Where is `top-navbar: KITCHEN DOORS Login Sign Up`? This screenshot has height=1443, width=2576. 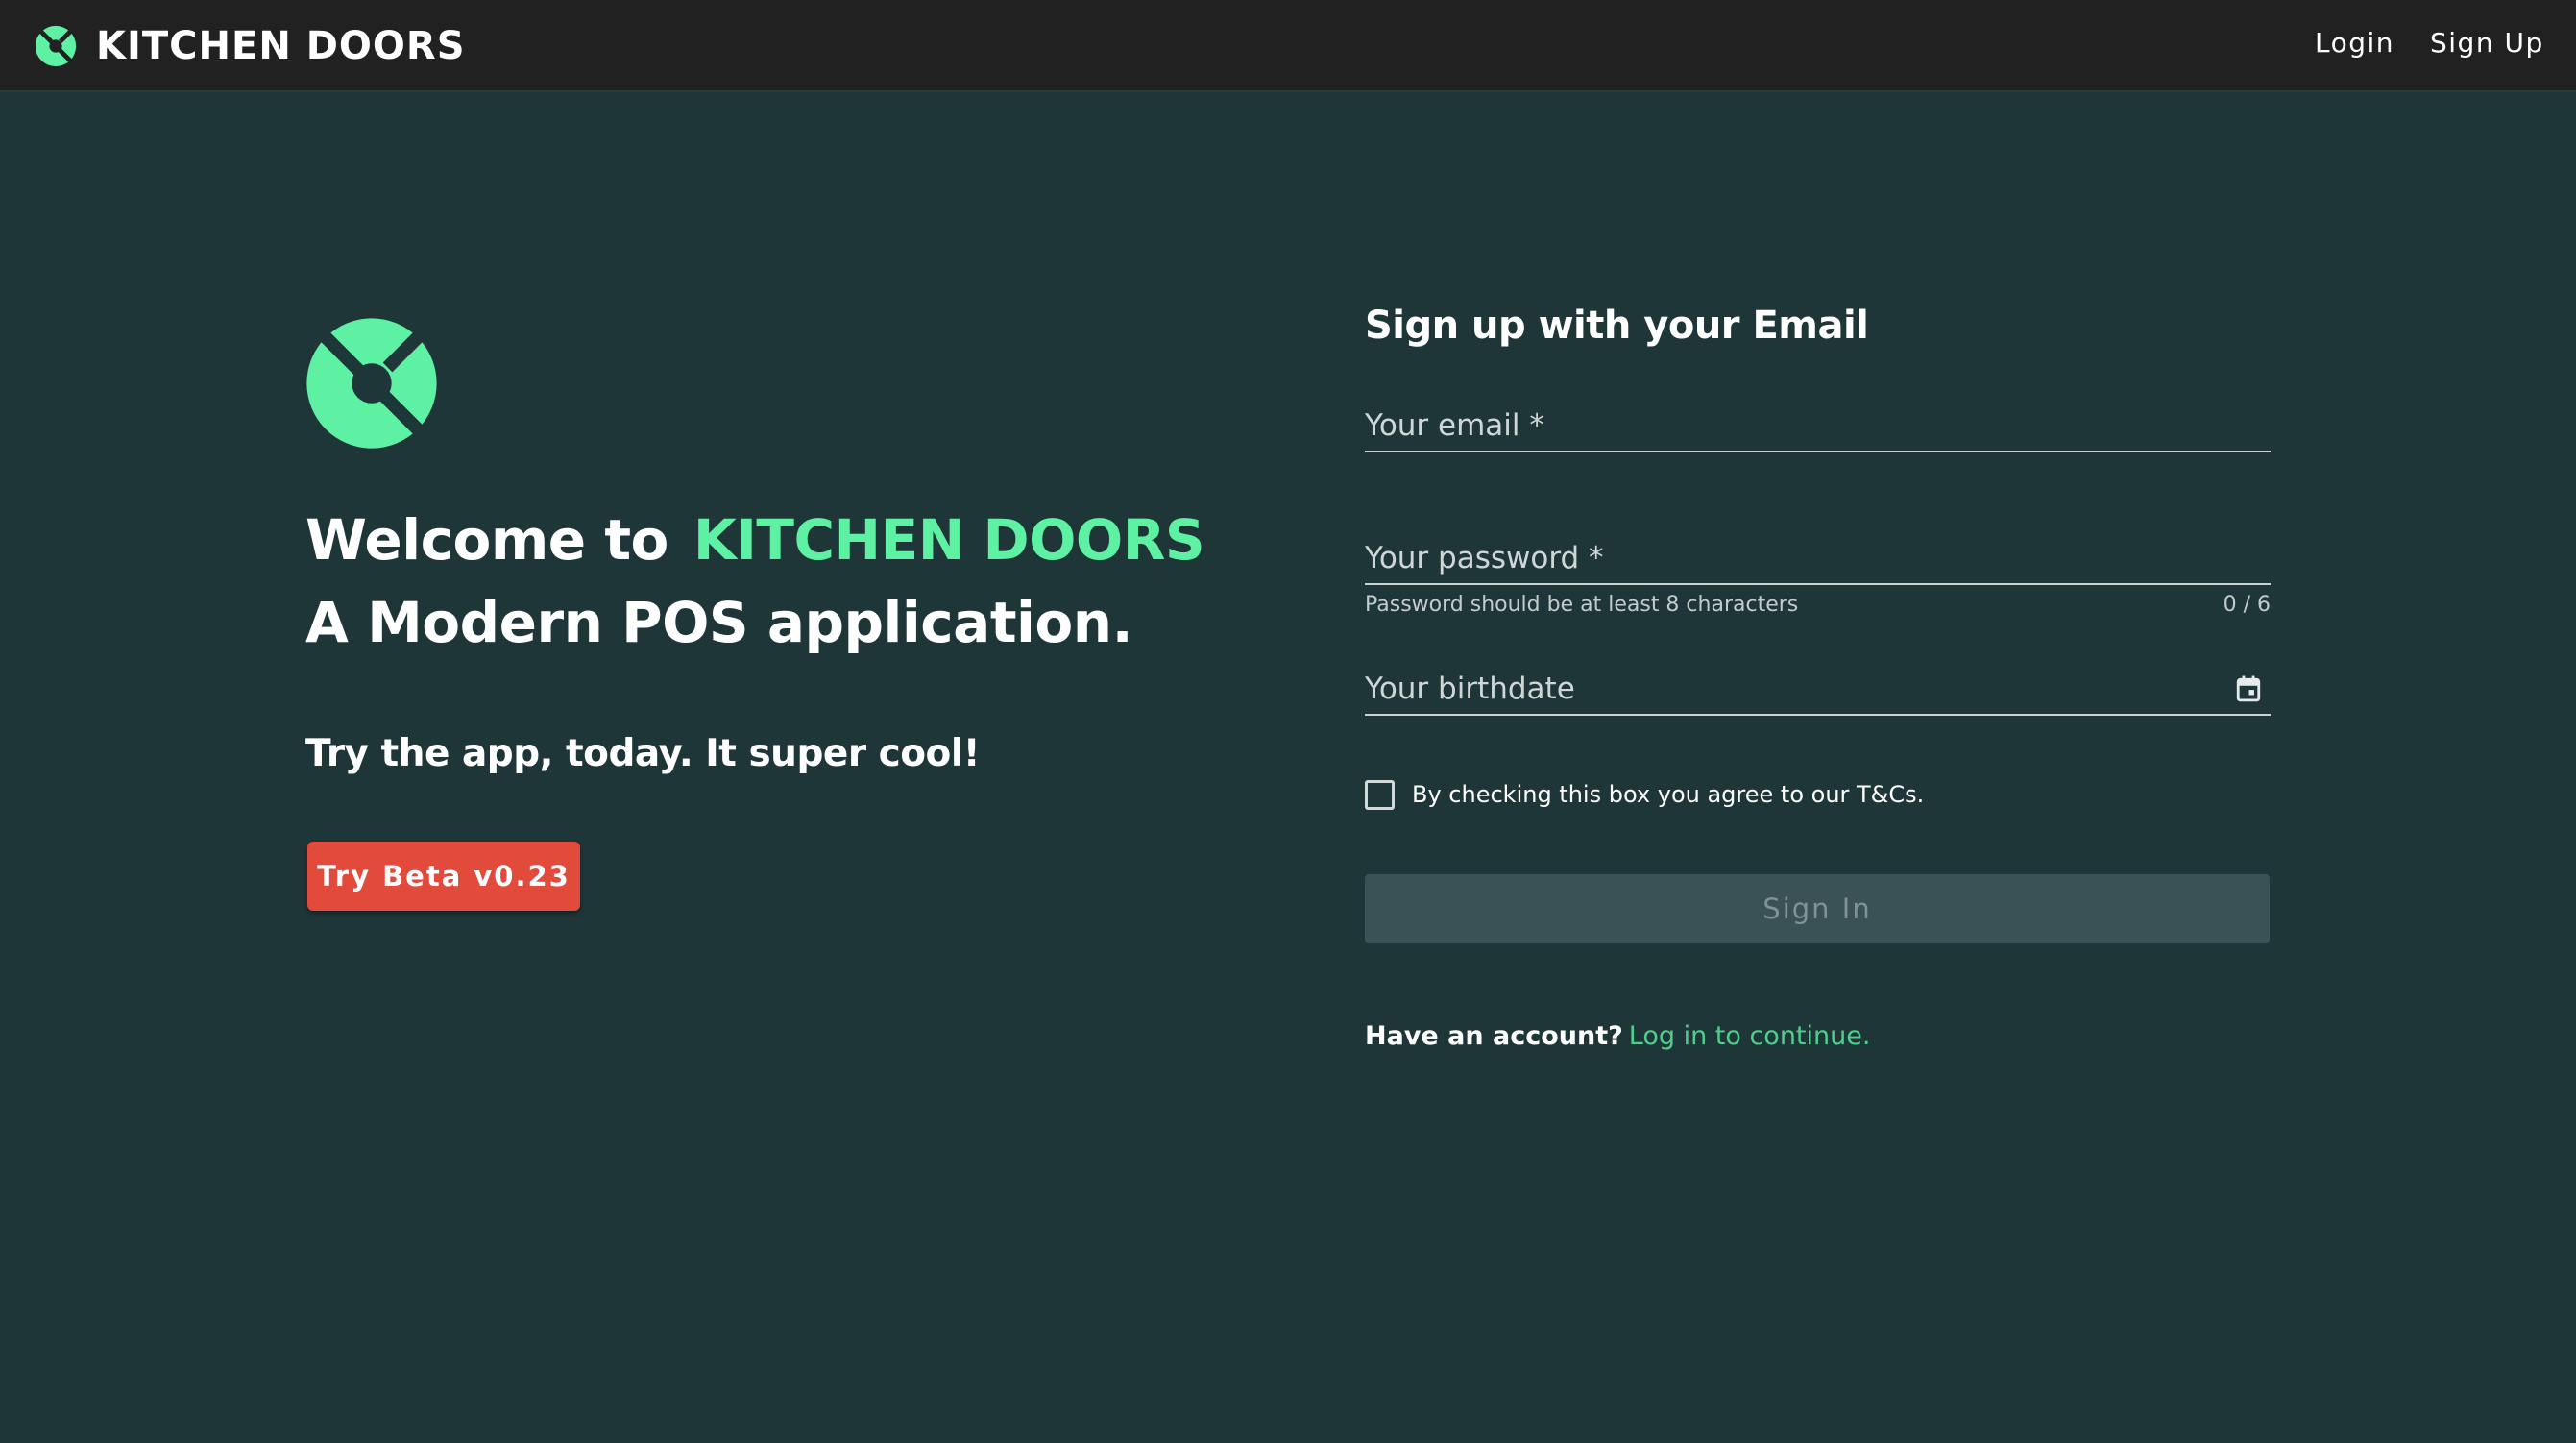 top-navbar: KITCHEN DOORS Login Sign Up is located at coordinates (1288, 46).